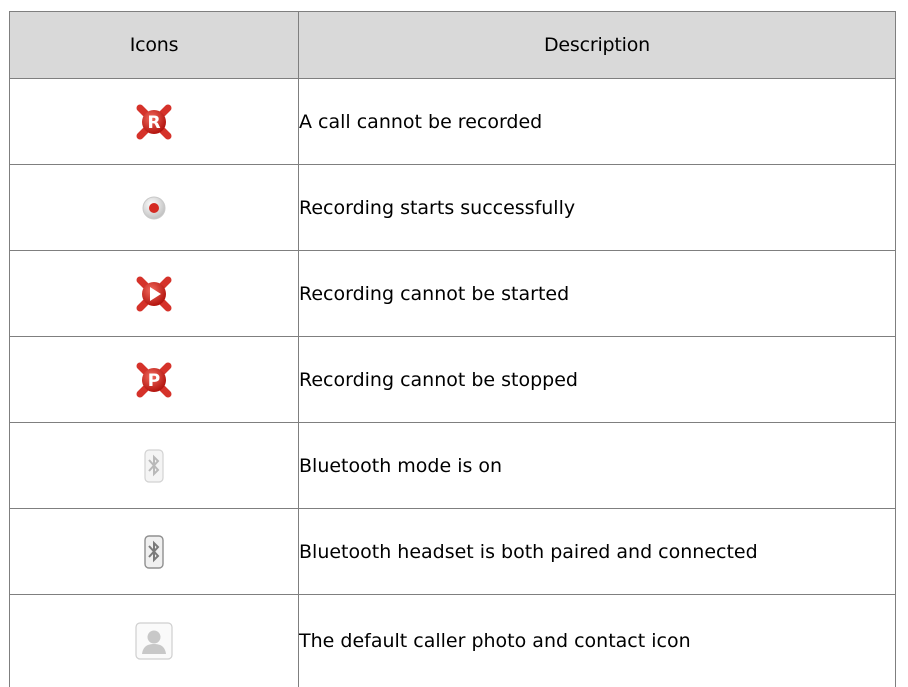 The height and width of the screenshot is (687, 908). I want to click on header-description: Description, so click(597, 45).